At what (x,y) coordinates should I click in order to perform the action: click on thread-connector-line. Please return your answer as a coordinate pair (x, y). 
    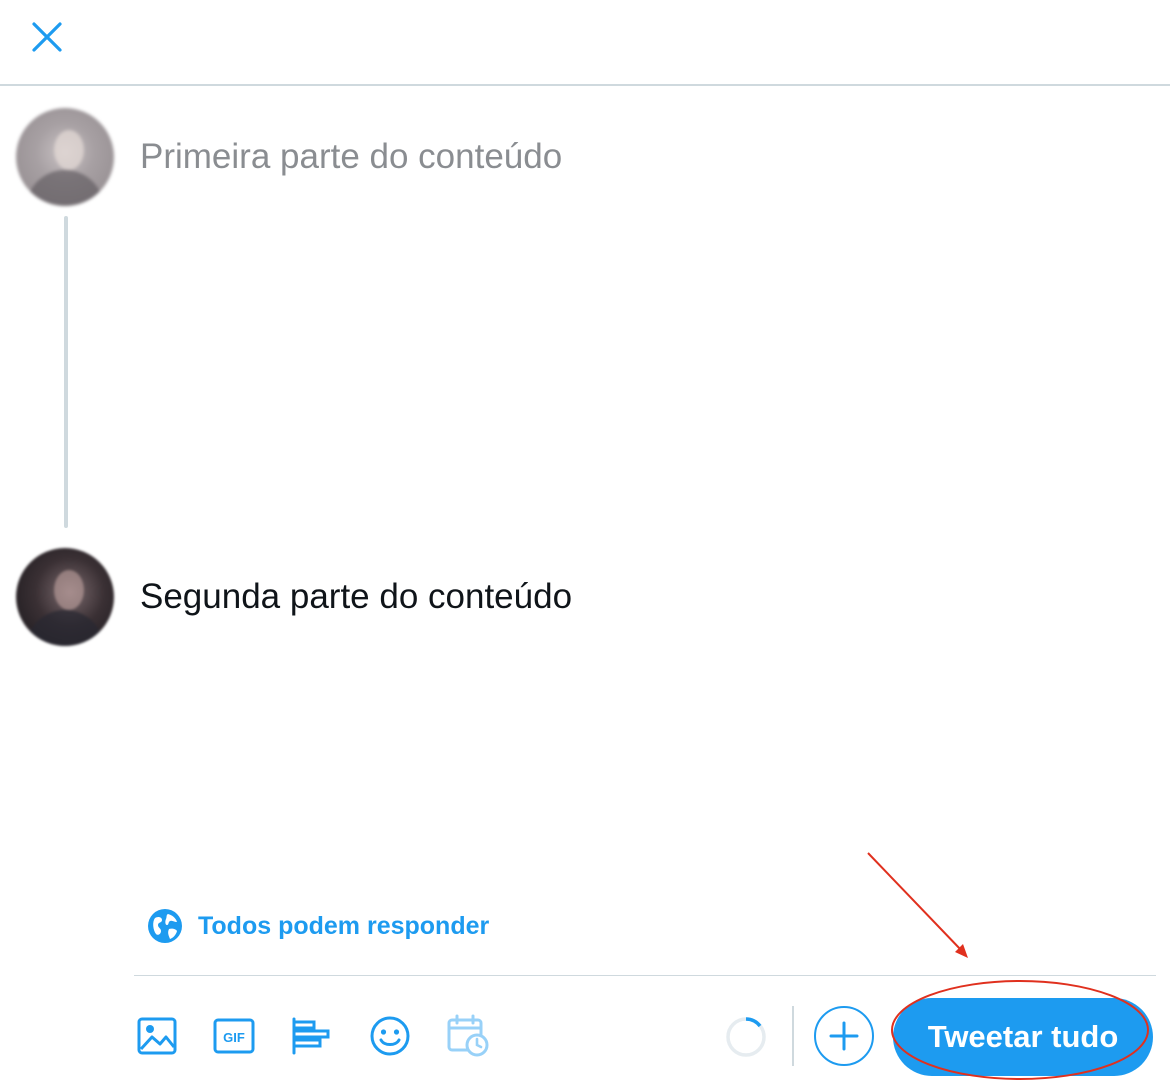
    Looking at the image, I should click on (66, 372).